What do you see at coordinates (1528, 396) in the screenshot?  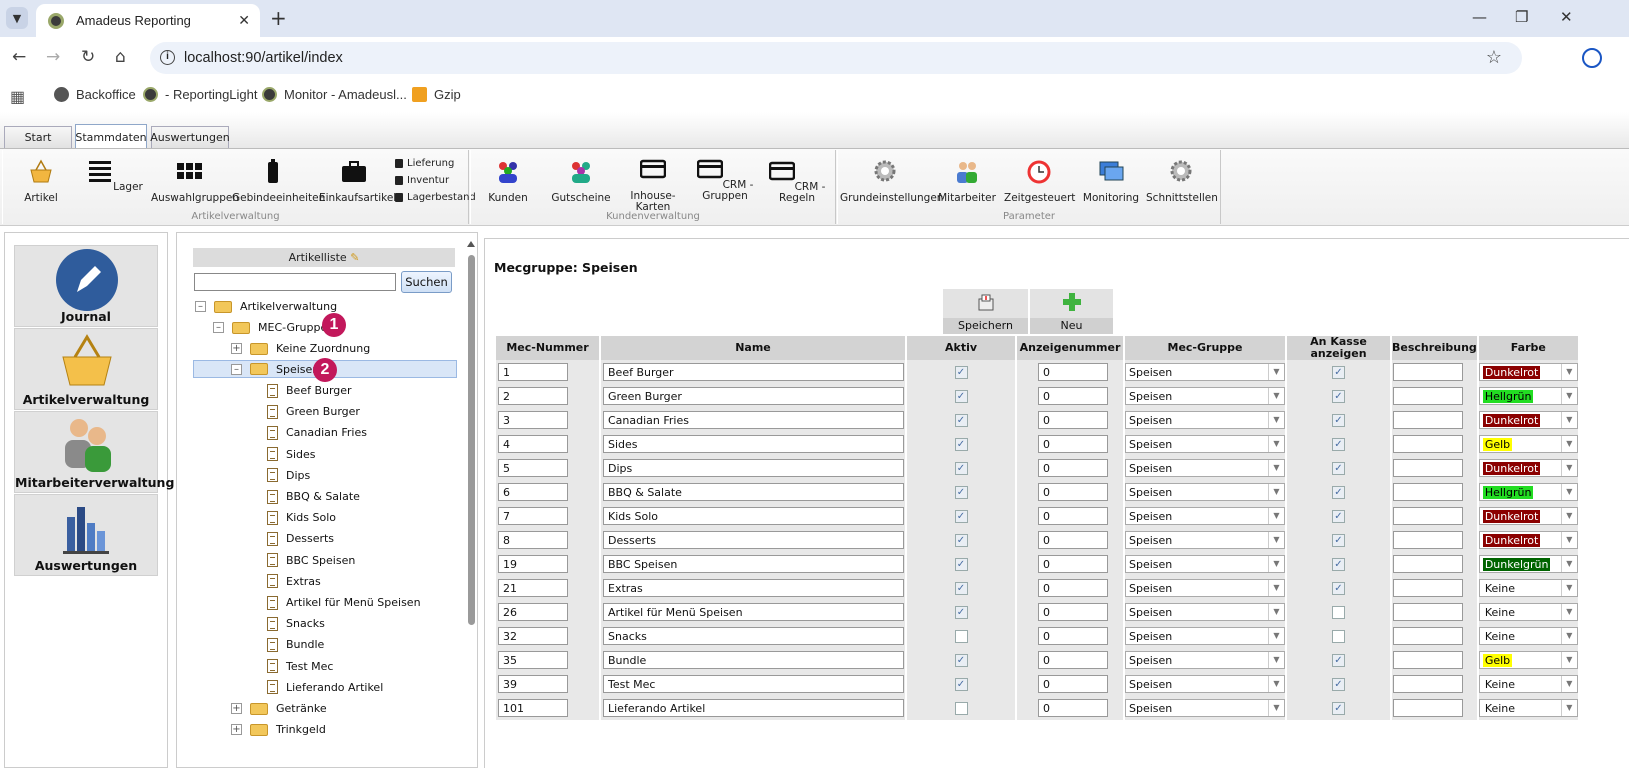 I see `farbe-select: Hellgrün ▼` at bounding box center [1528, 396].